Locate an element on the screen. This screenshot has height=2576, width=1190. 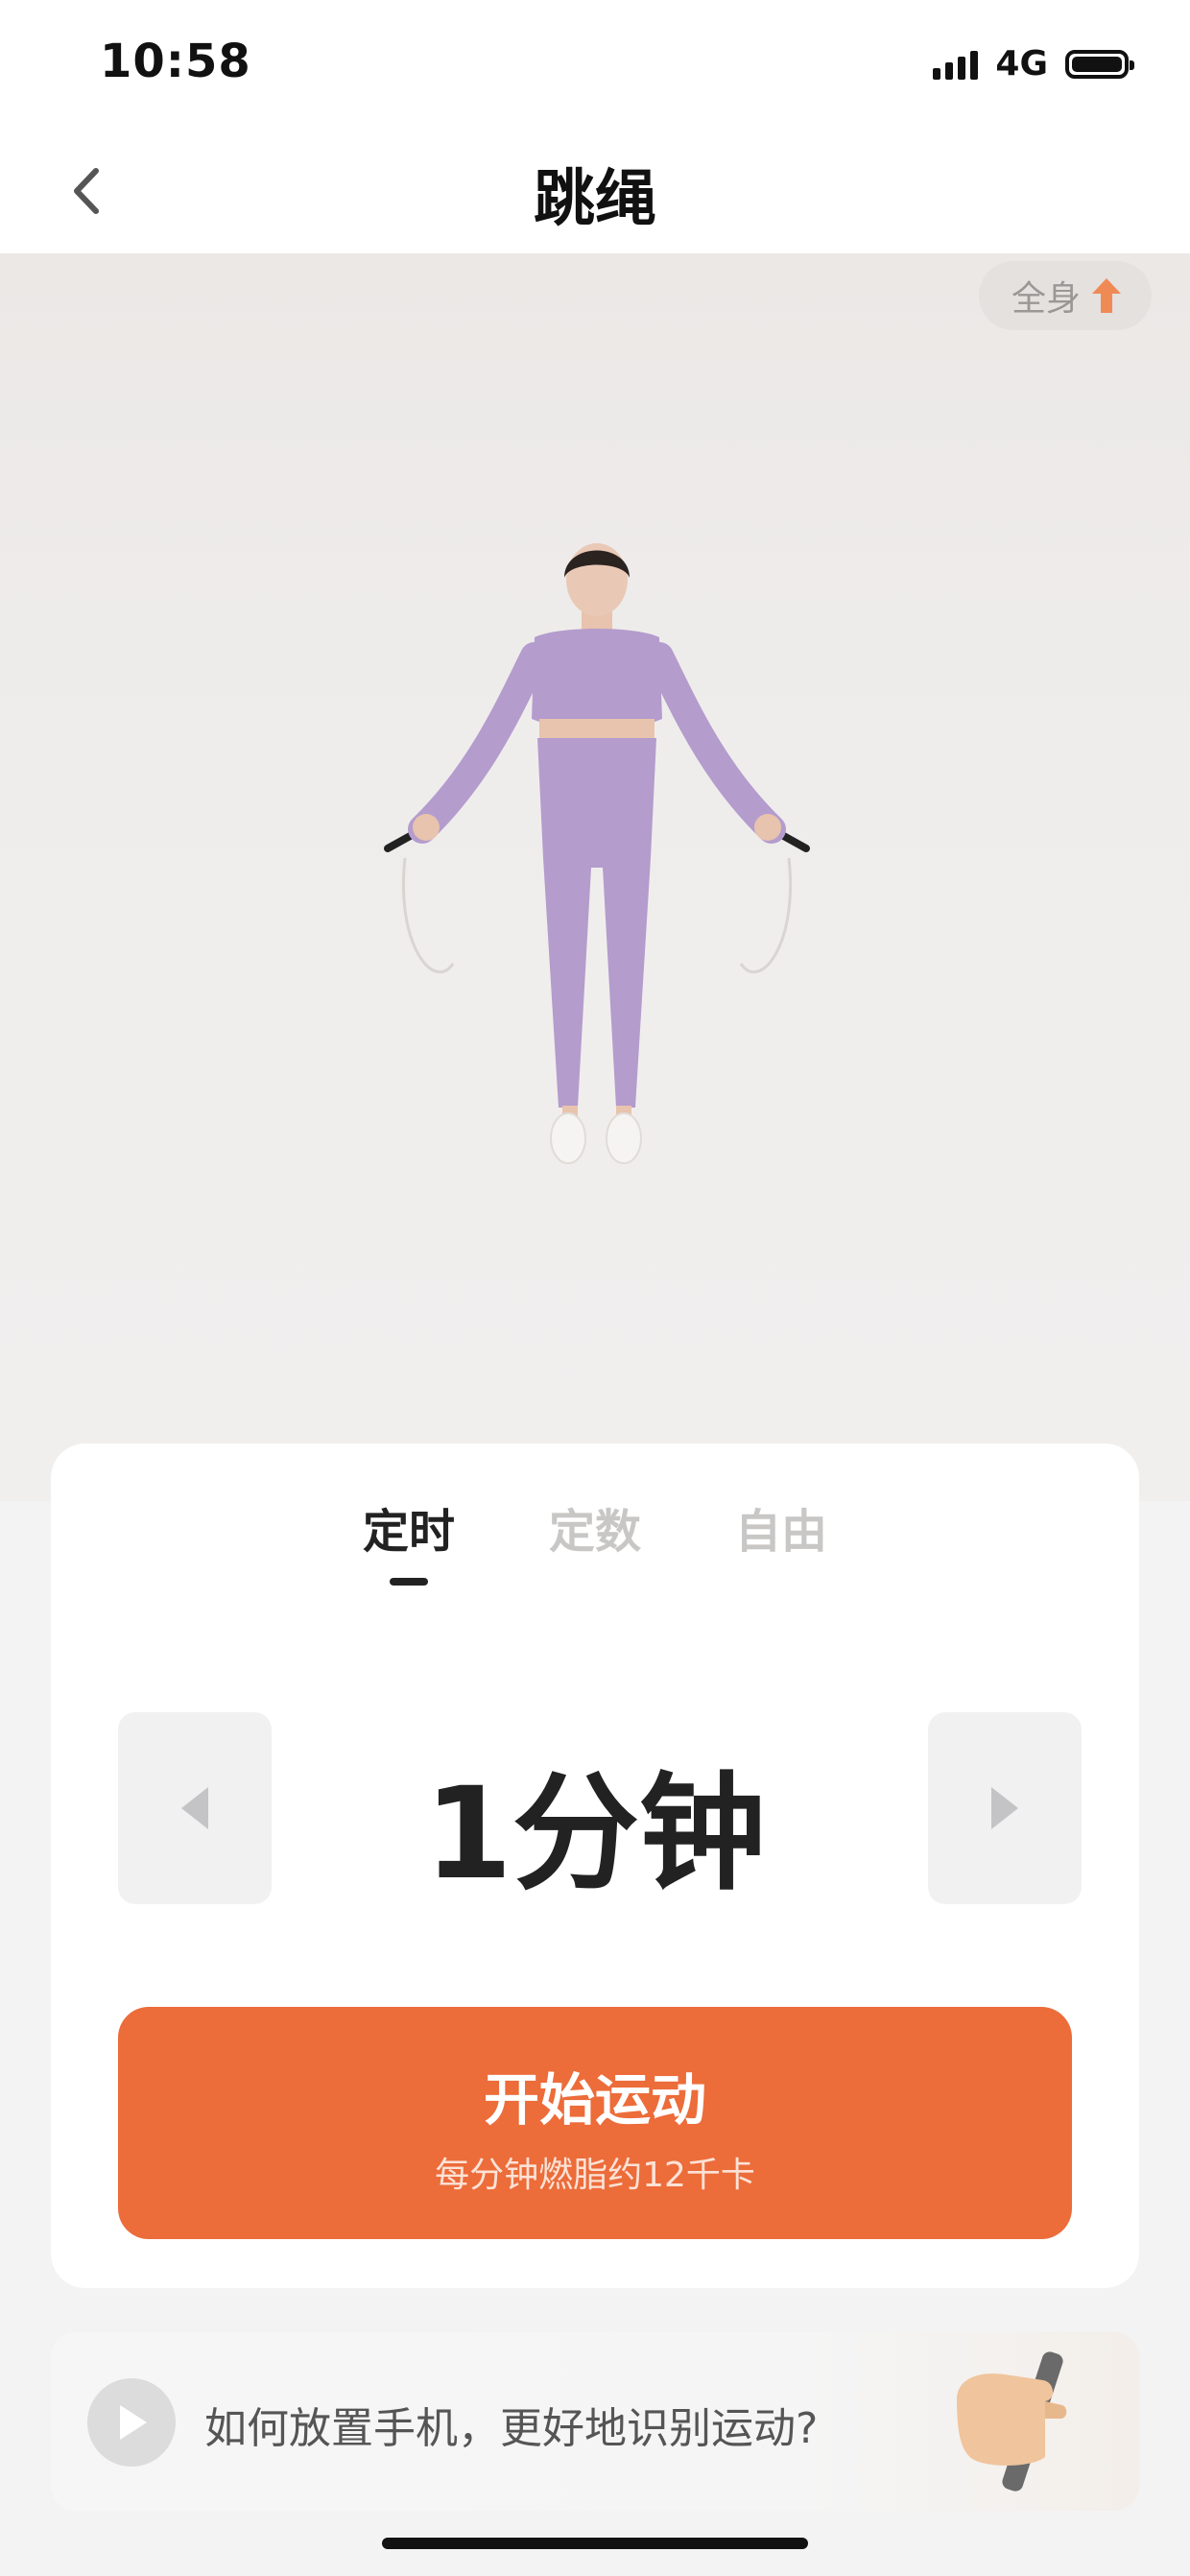
body-part-badge: 全身 is located at coordinates (1065, 295).